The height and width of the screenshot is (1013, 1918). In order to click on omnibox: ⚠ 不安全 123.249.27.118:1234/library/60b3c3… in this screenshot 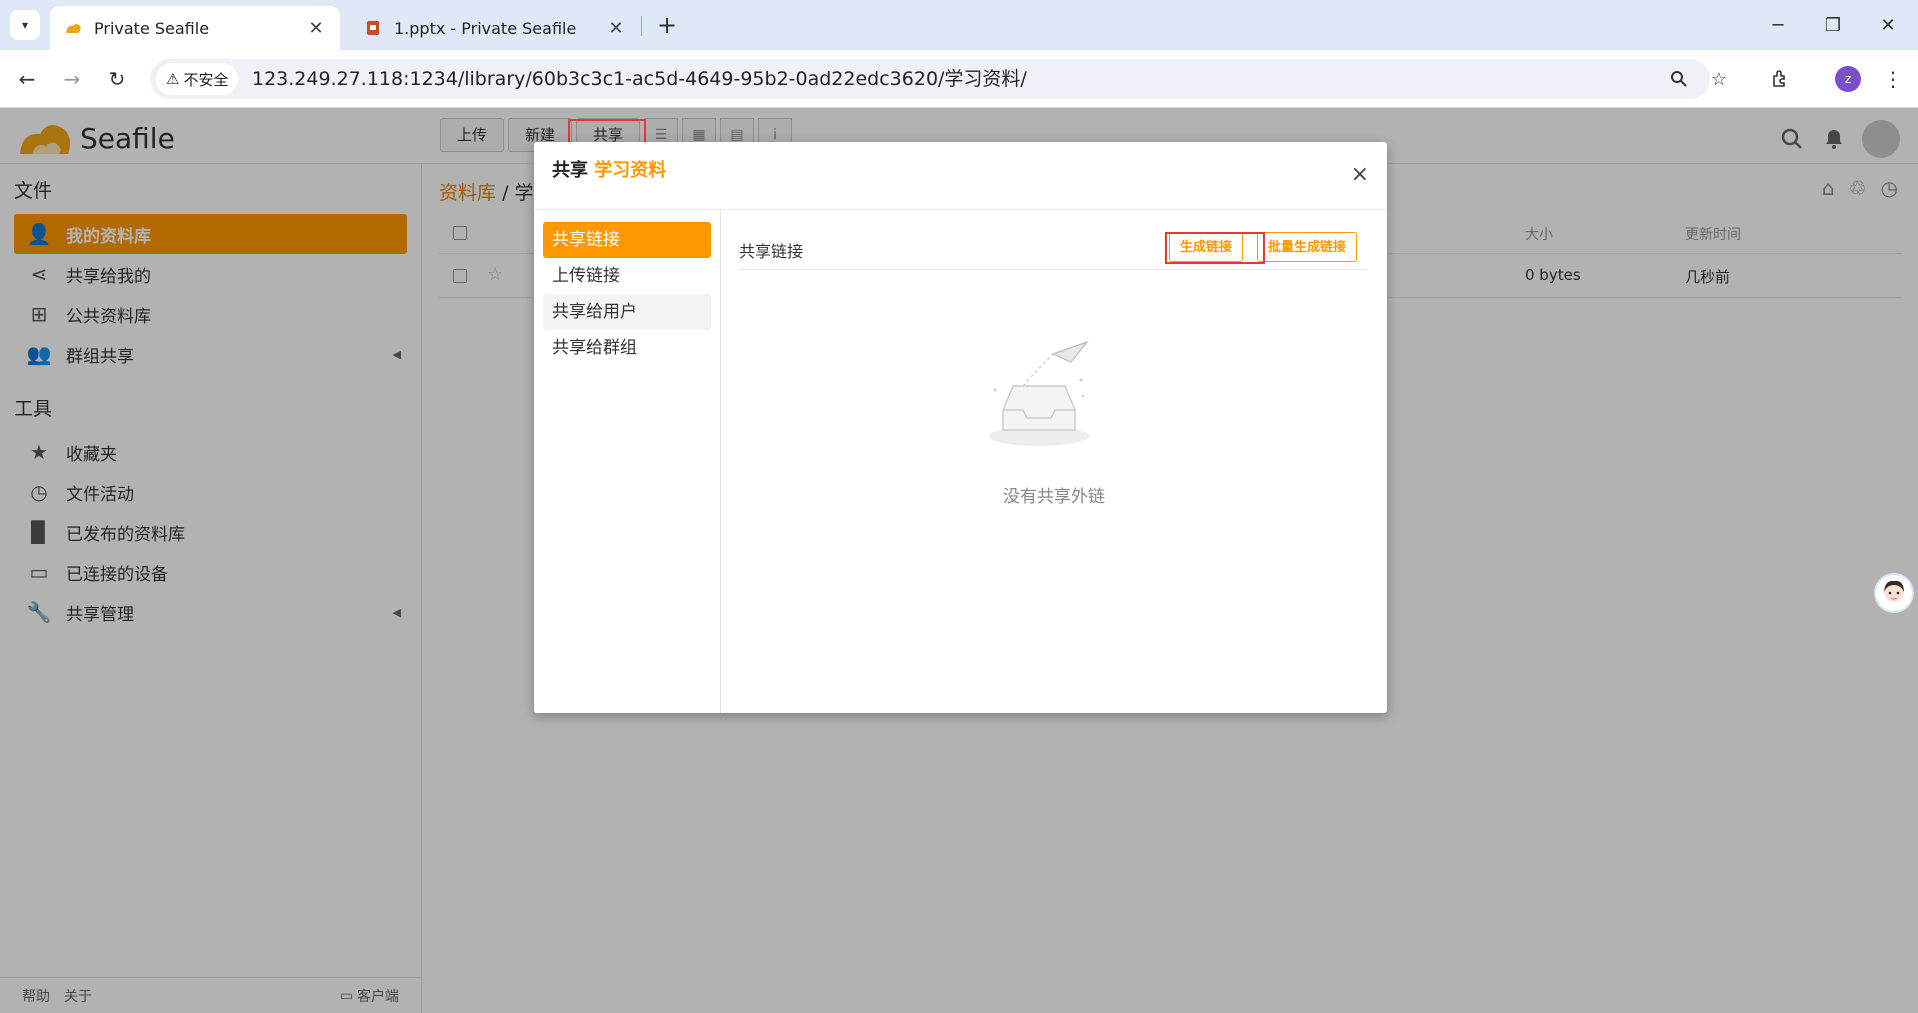, I will do `click(938, 79)`.